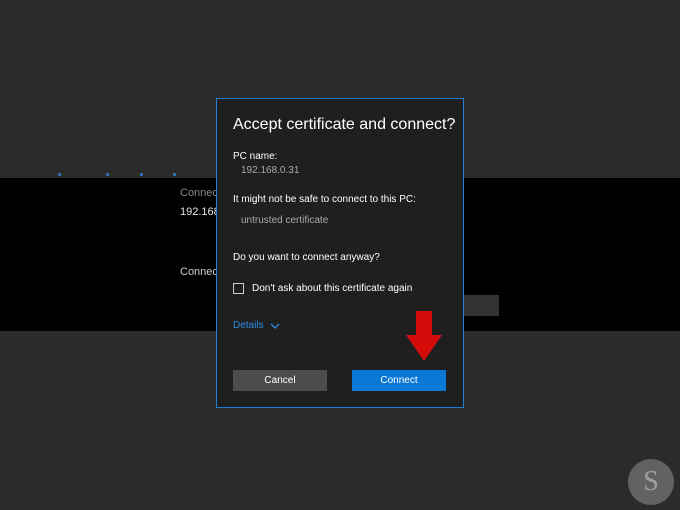 The height and width of the screenshot is (510, 680). What do you see at coordinates (200, 193) in the screenshot?
I see `background-connect-label: Connect` at bounding box center [200, 193].